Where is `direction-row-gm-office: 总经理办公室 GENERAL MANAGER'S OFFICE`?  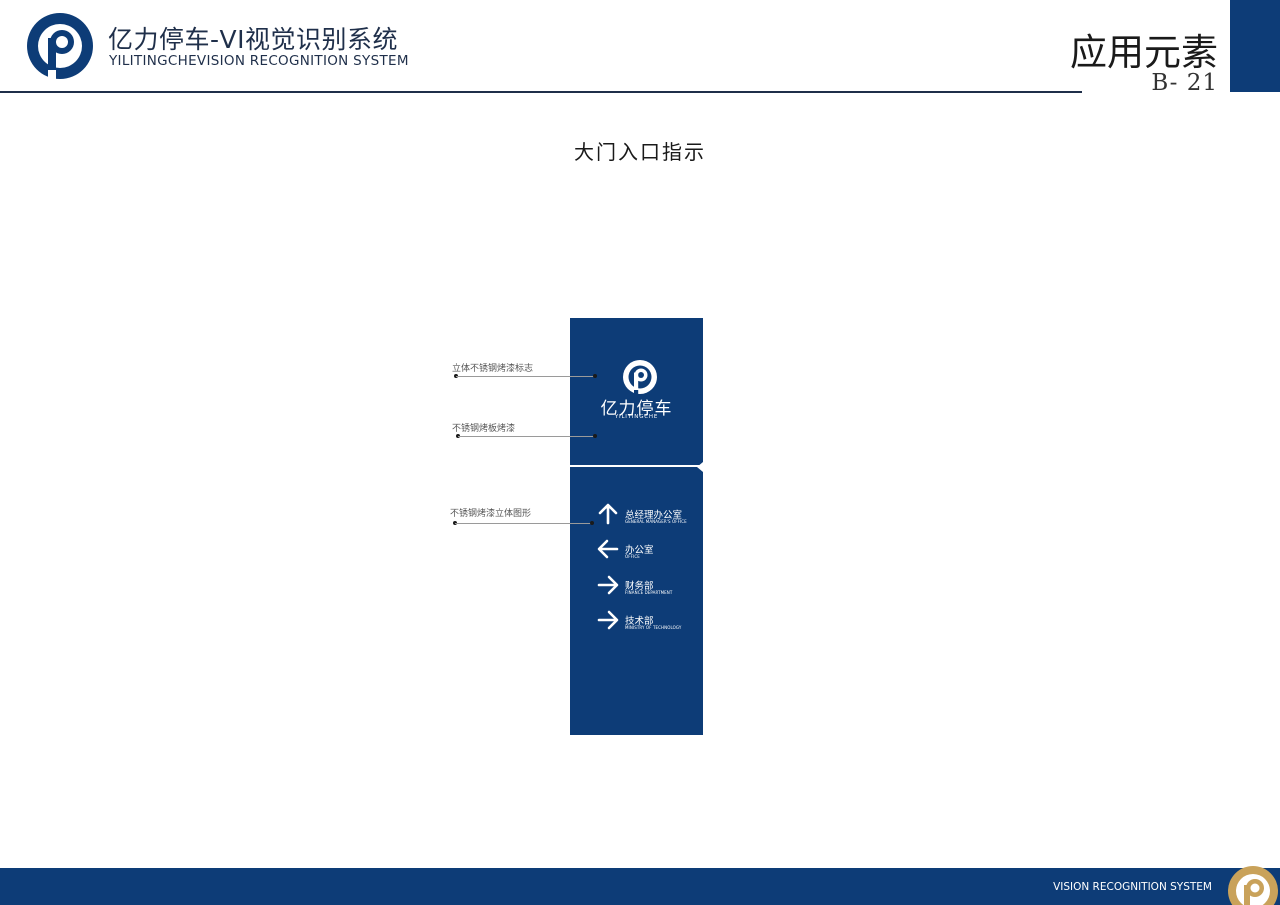 direction-row-gm-office: 总经理办公室 GENERAL MANAGER'S OFFICE is located at coordinates (648, 515).